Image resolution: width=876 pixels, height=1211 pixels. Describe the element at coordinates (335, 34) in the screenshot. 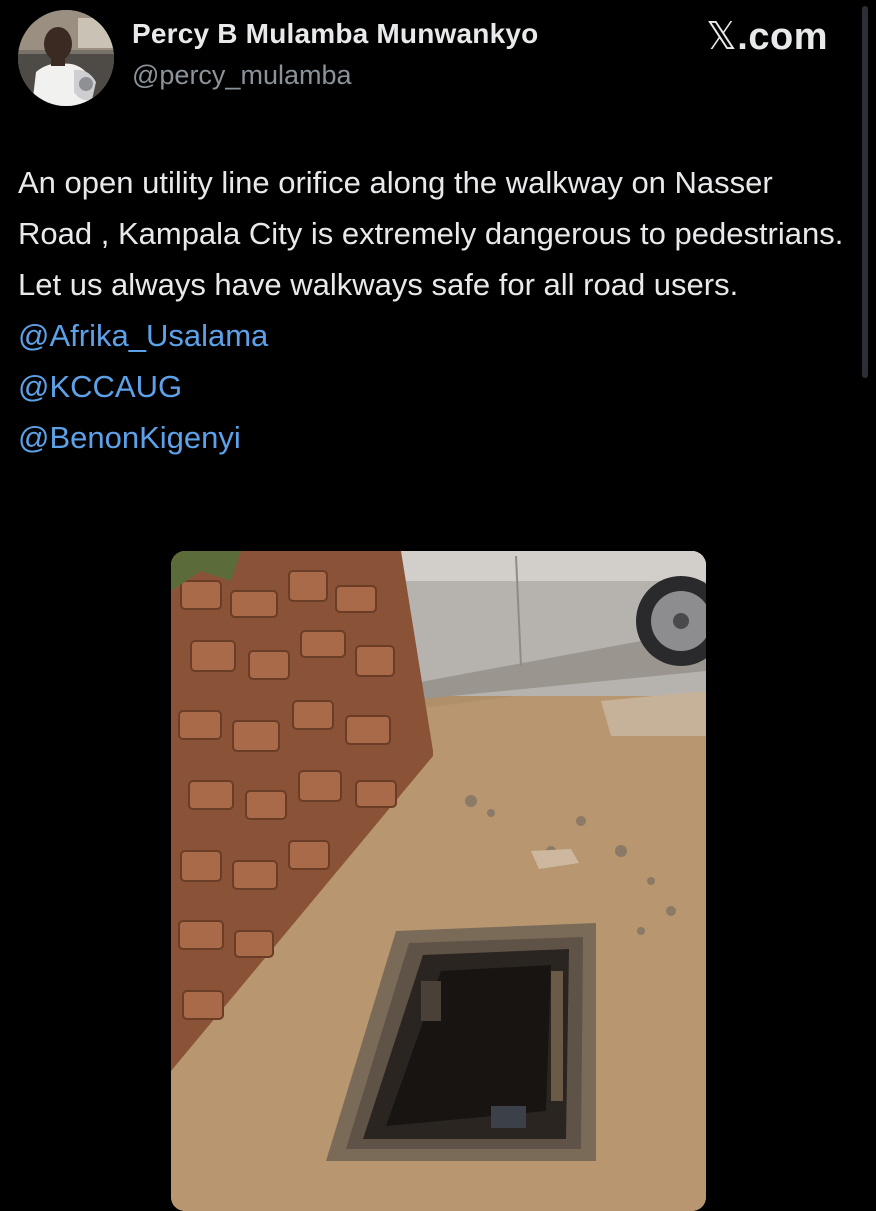

I see `author-display-name: Percy B Mulamba Munwankyo` at that location.